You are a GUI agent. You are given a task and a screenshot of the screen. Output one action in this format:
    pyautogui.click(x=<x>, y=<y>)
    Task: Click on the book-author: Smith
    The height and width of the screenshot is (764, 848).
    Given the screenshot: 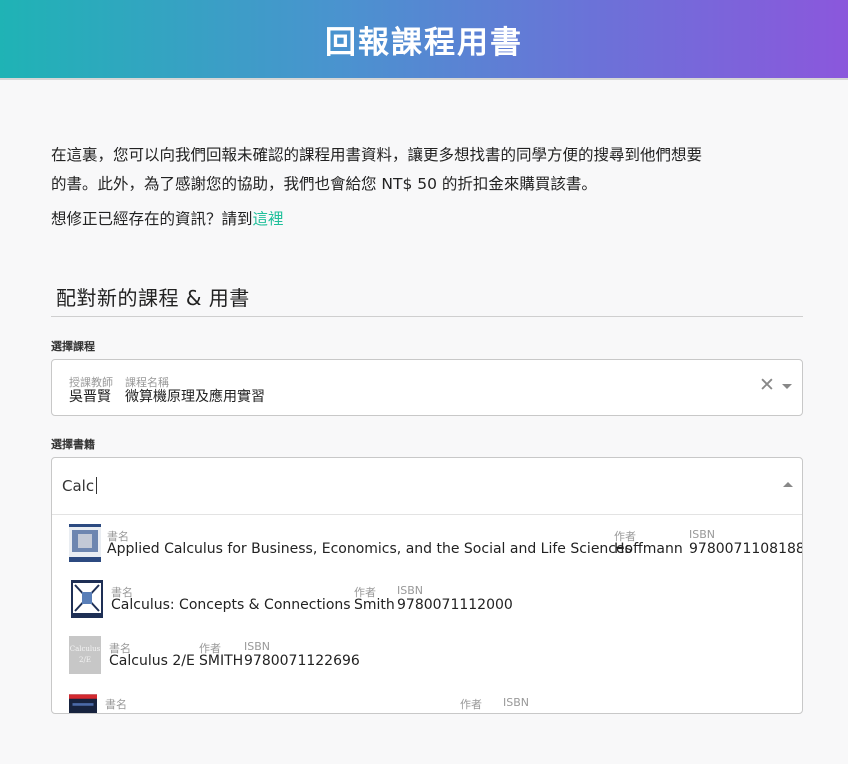 What is the action you would take?
    pyautogui.click(x=374, y=605)
    